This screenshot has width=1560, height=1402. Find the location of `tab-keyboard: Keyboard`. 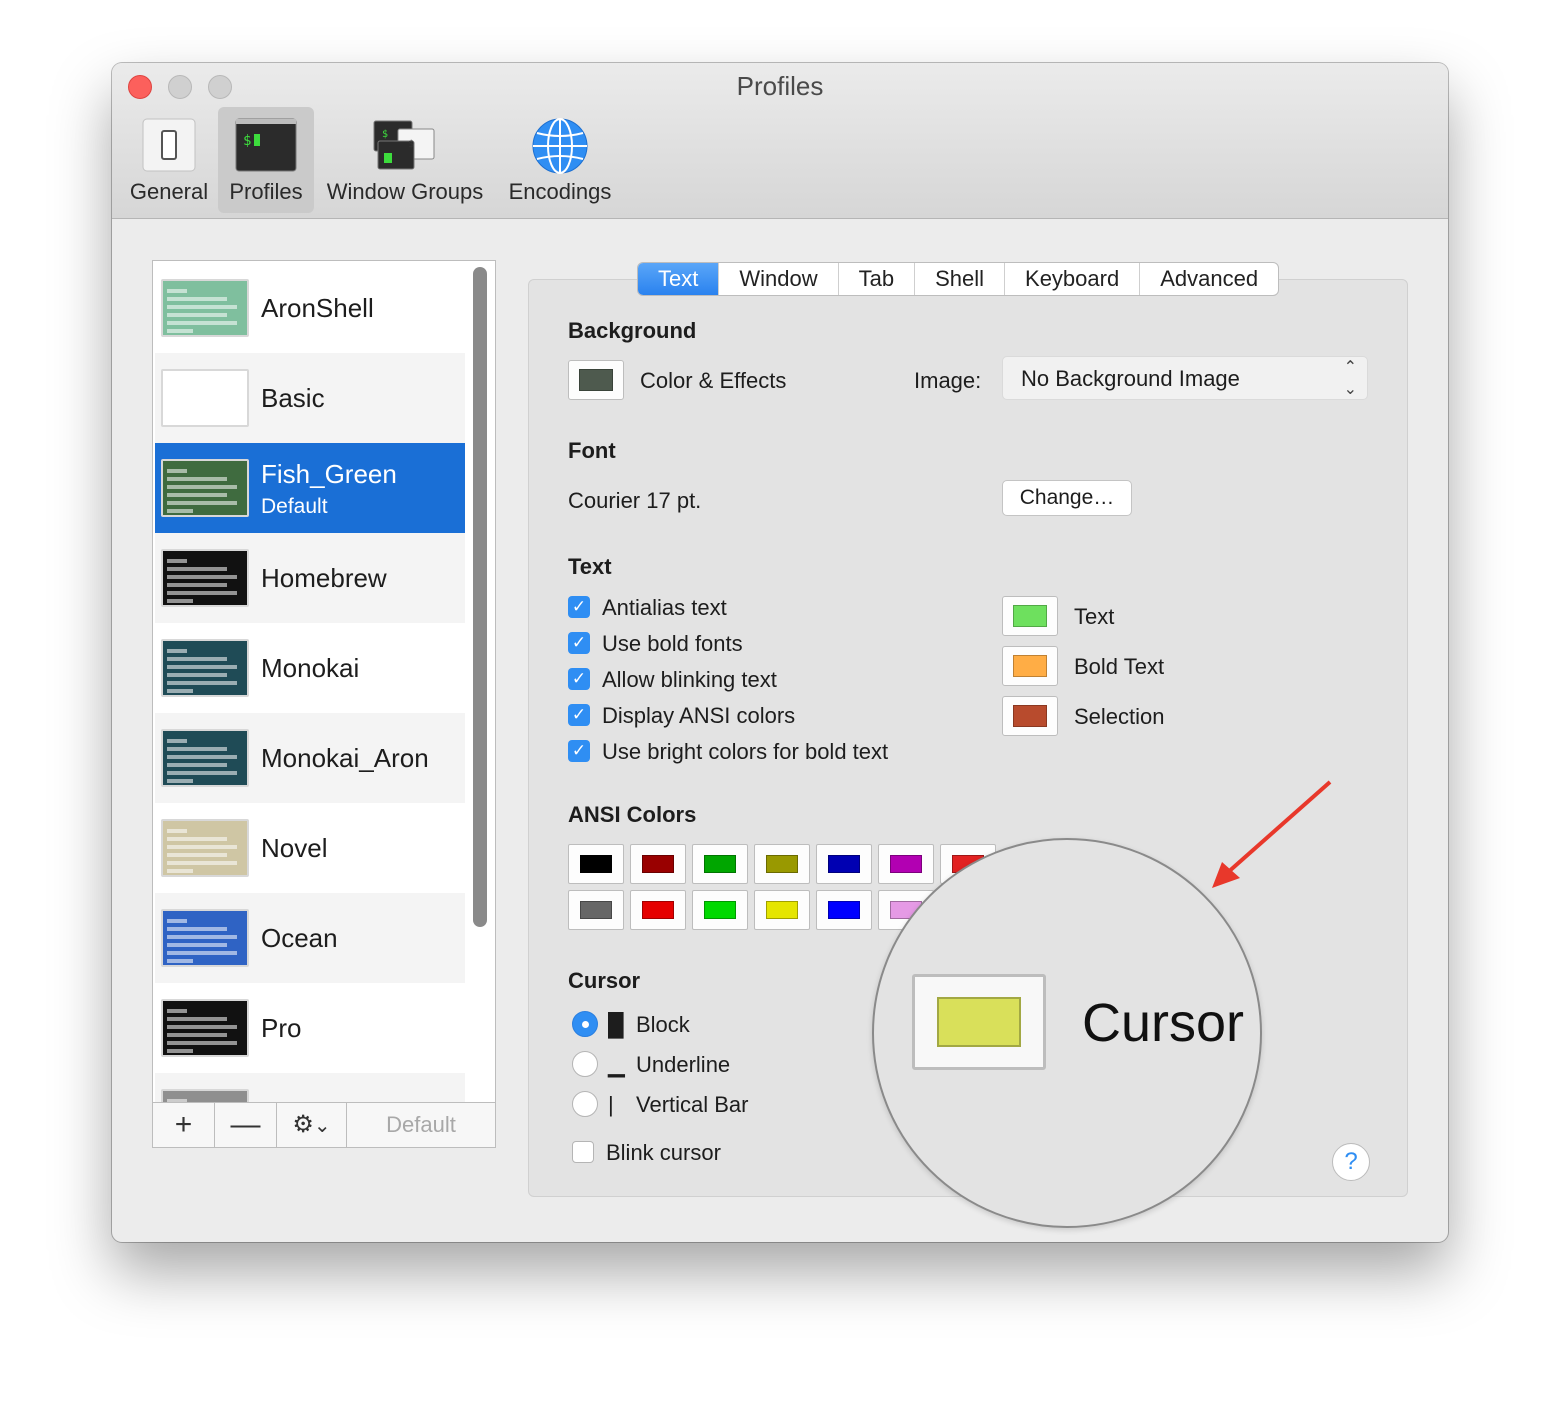

tab-keyboard: Keyboard is located at coordinates (1073, 279).